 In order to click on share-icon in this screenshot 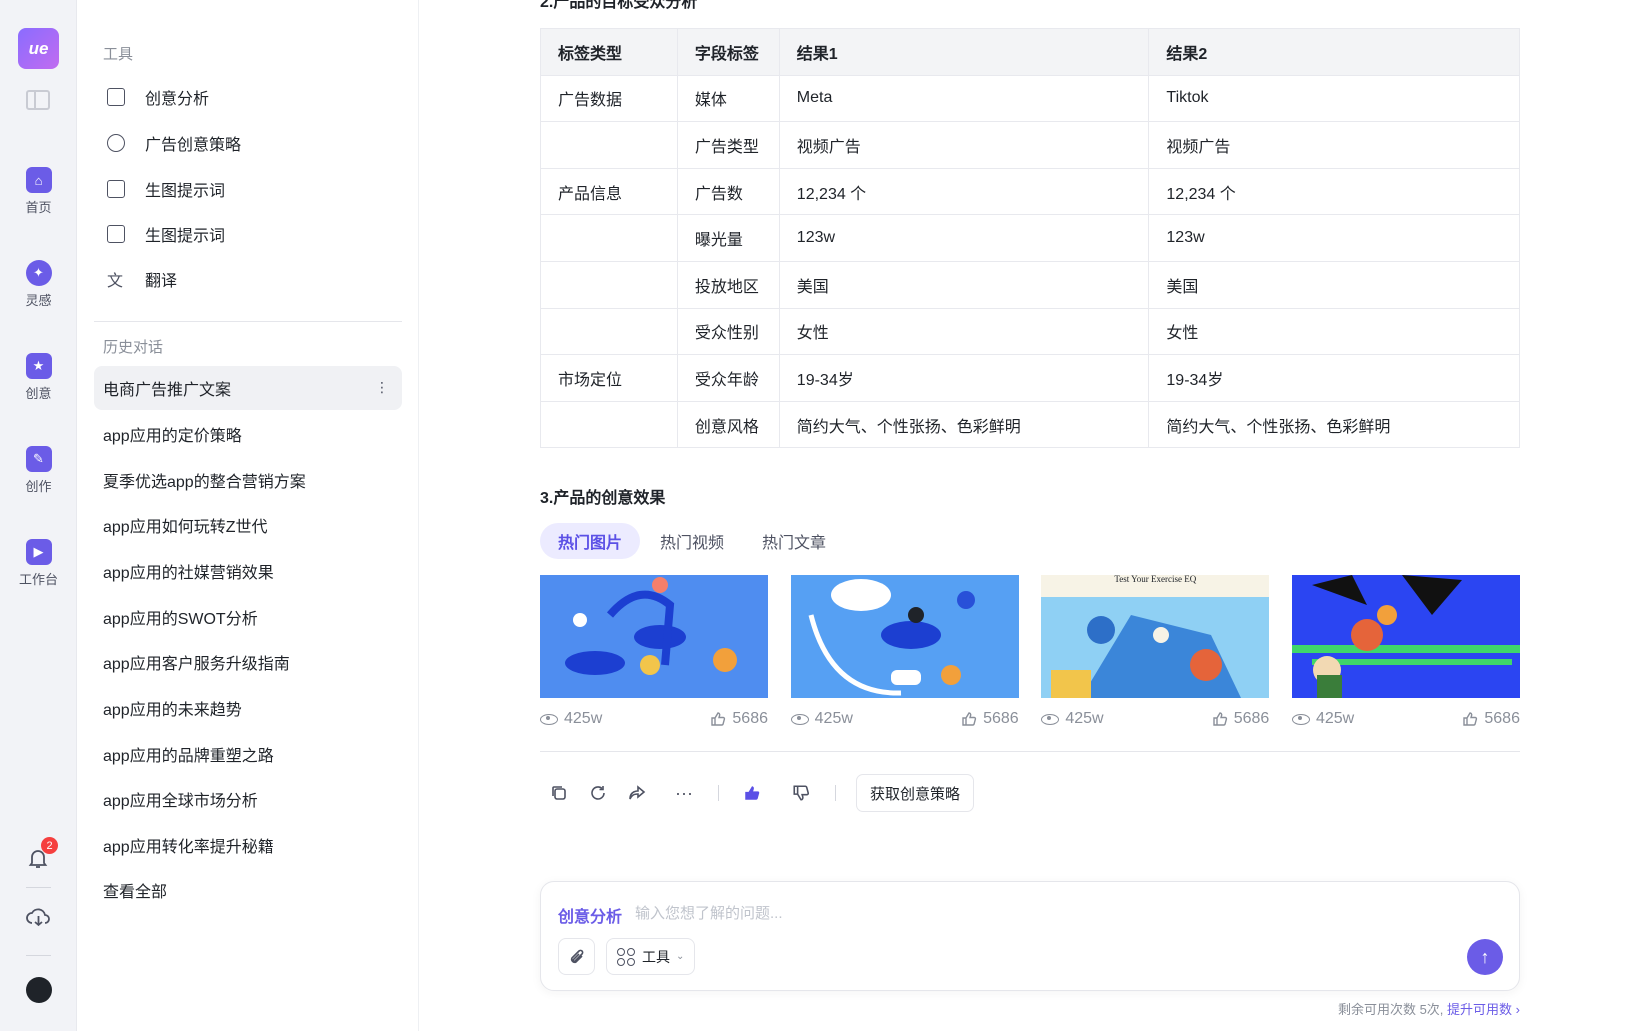, I will do `click(637, 793)`.